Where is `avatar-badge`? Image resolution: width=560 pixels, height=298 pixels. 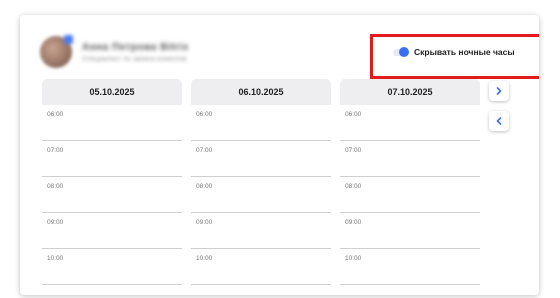 avatar-badge is located at coordinates (68, 39).